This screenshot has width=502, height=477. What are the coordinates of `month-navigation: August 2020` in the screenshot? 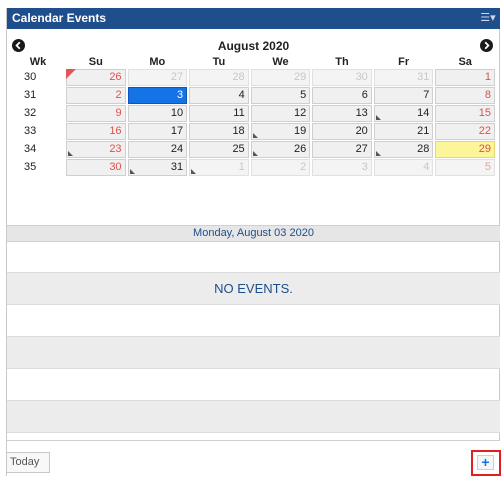 It's located at (253, 46).